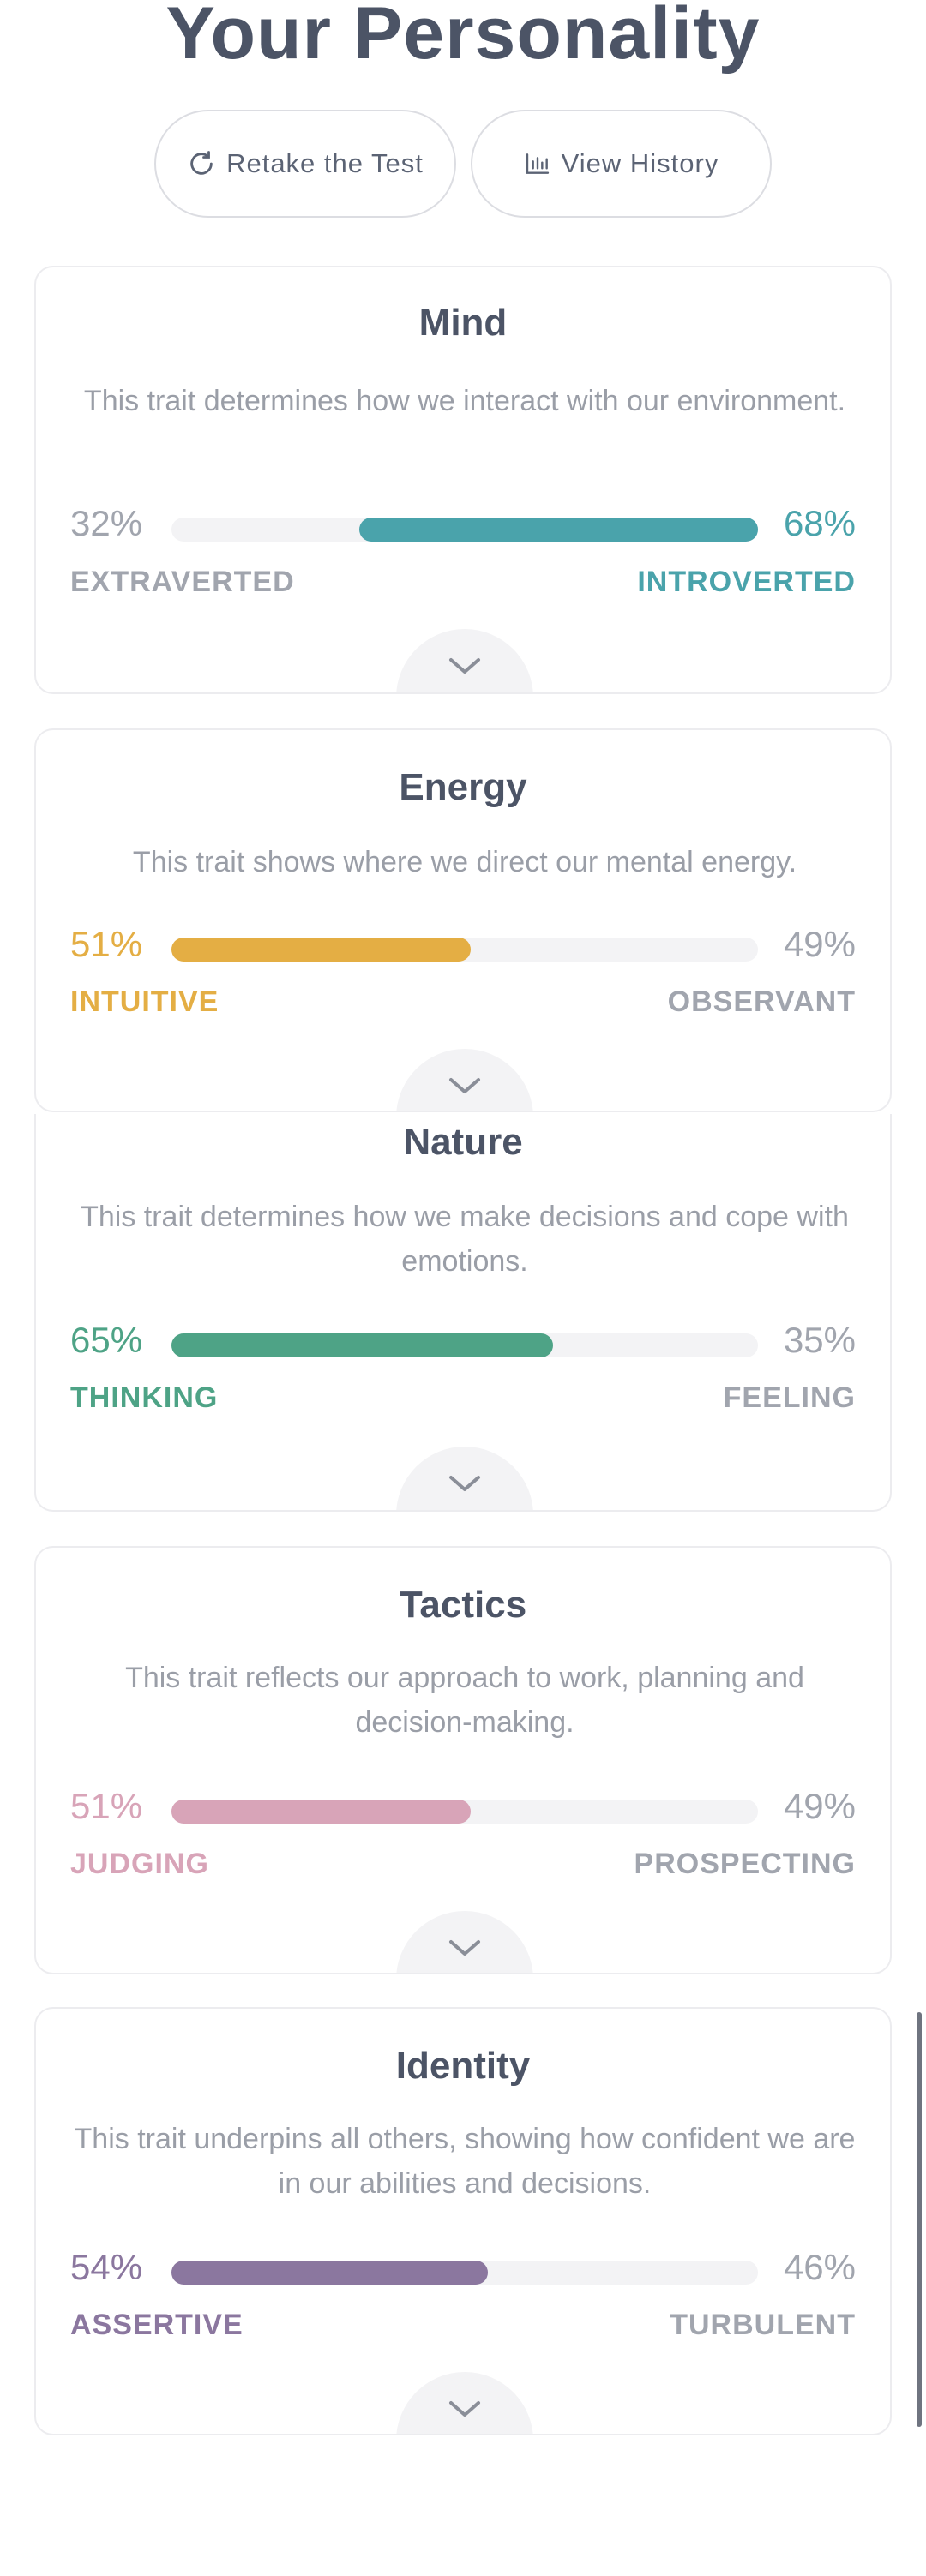 This screenshot has width=926, height=2576. What do you see at coordinates (640, 163) in the screenshot?
I see `view-history-label: View History` at bounding box center [640, 163].